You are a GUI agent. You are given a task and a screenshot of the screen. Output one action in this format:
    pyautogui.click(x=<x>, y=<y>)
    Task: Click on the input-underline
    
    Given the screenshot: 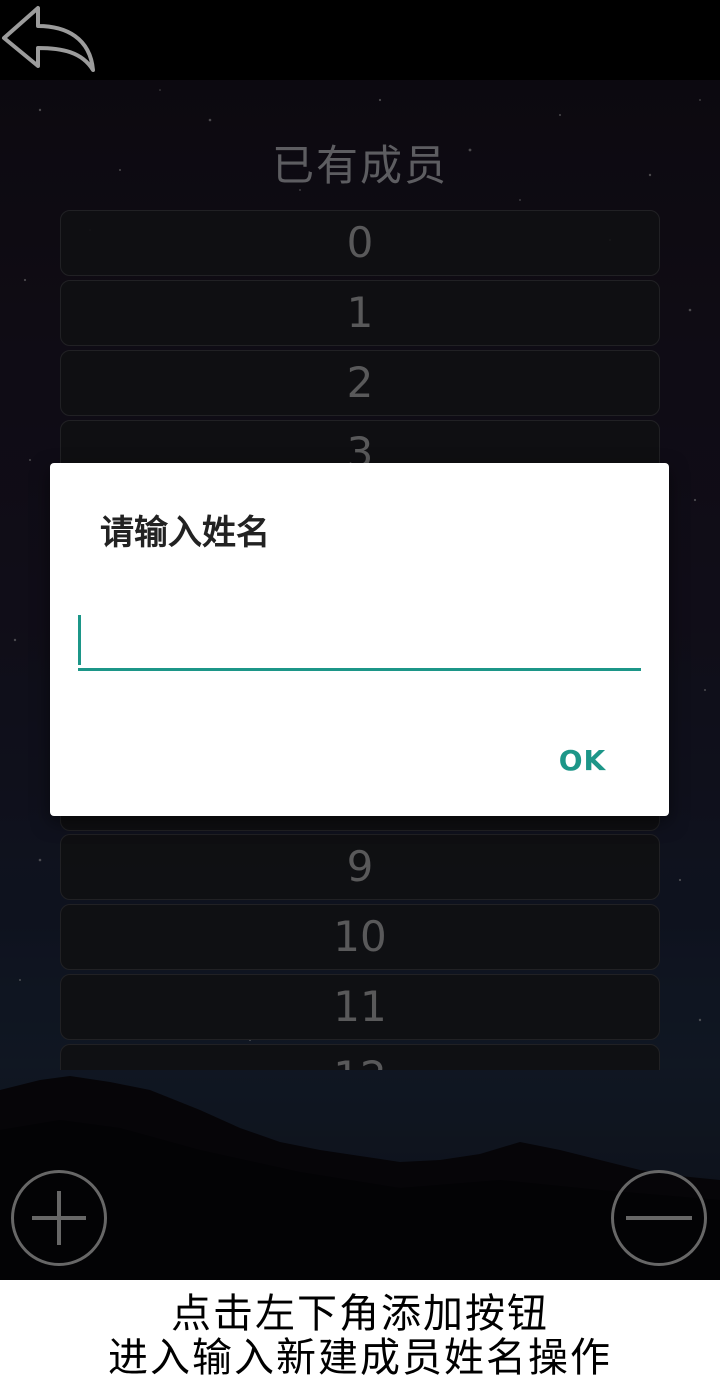 What is the action you would take?
    pyautogui.click(x=359, y=669)
    